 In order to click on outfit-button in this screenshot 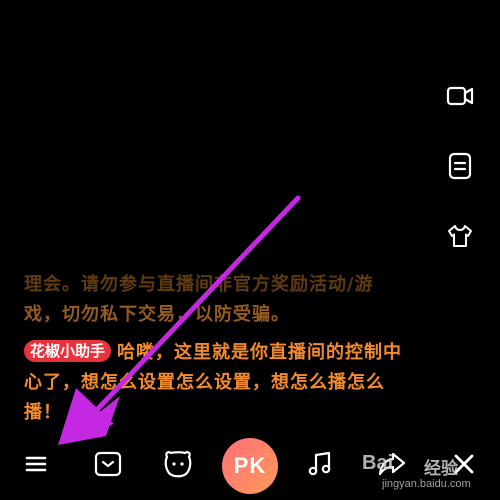, I will do `click(460, 238)`.